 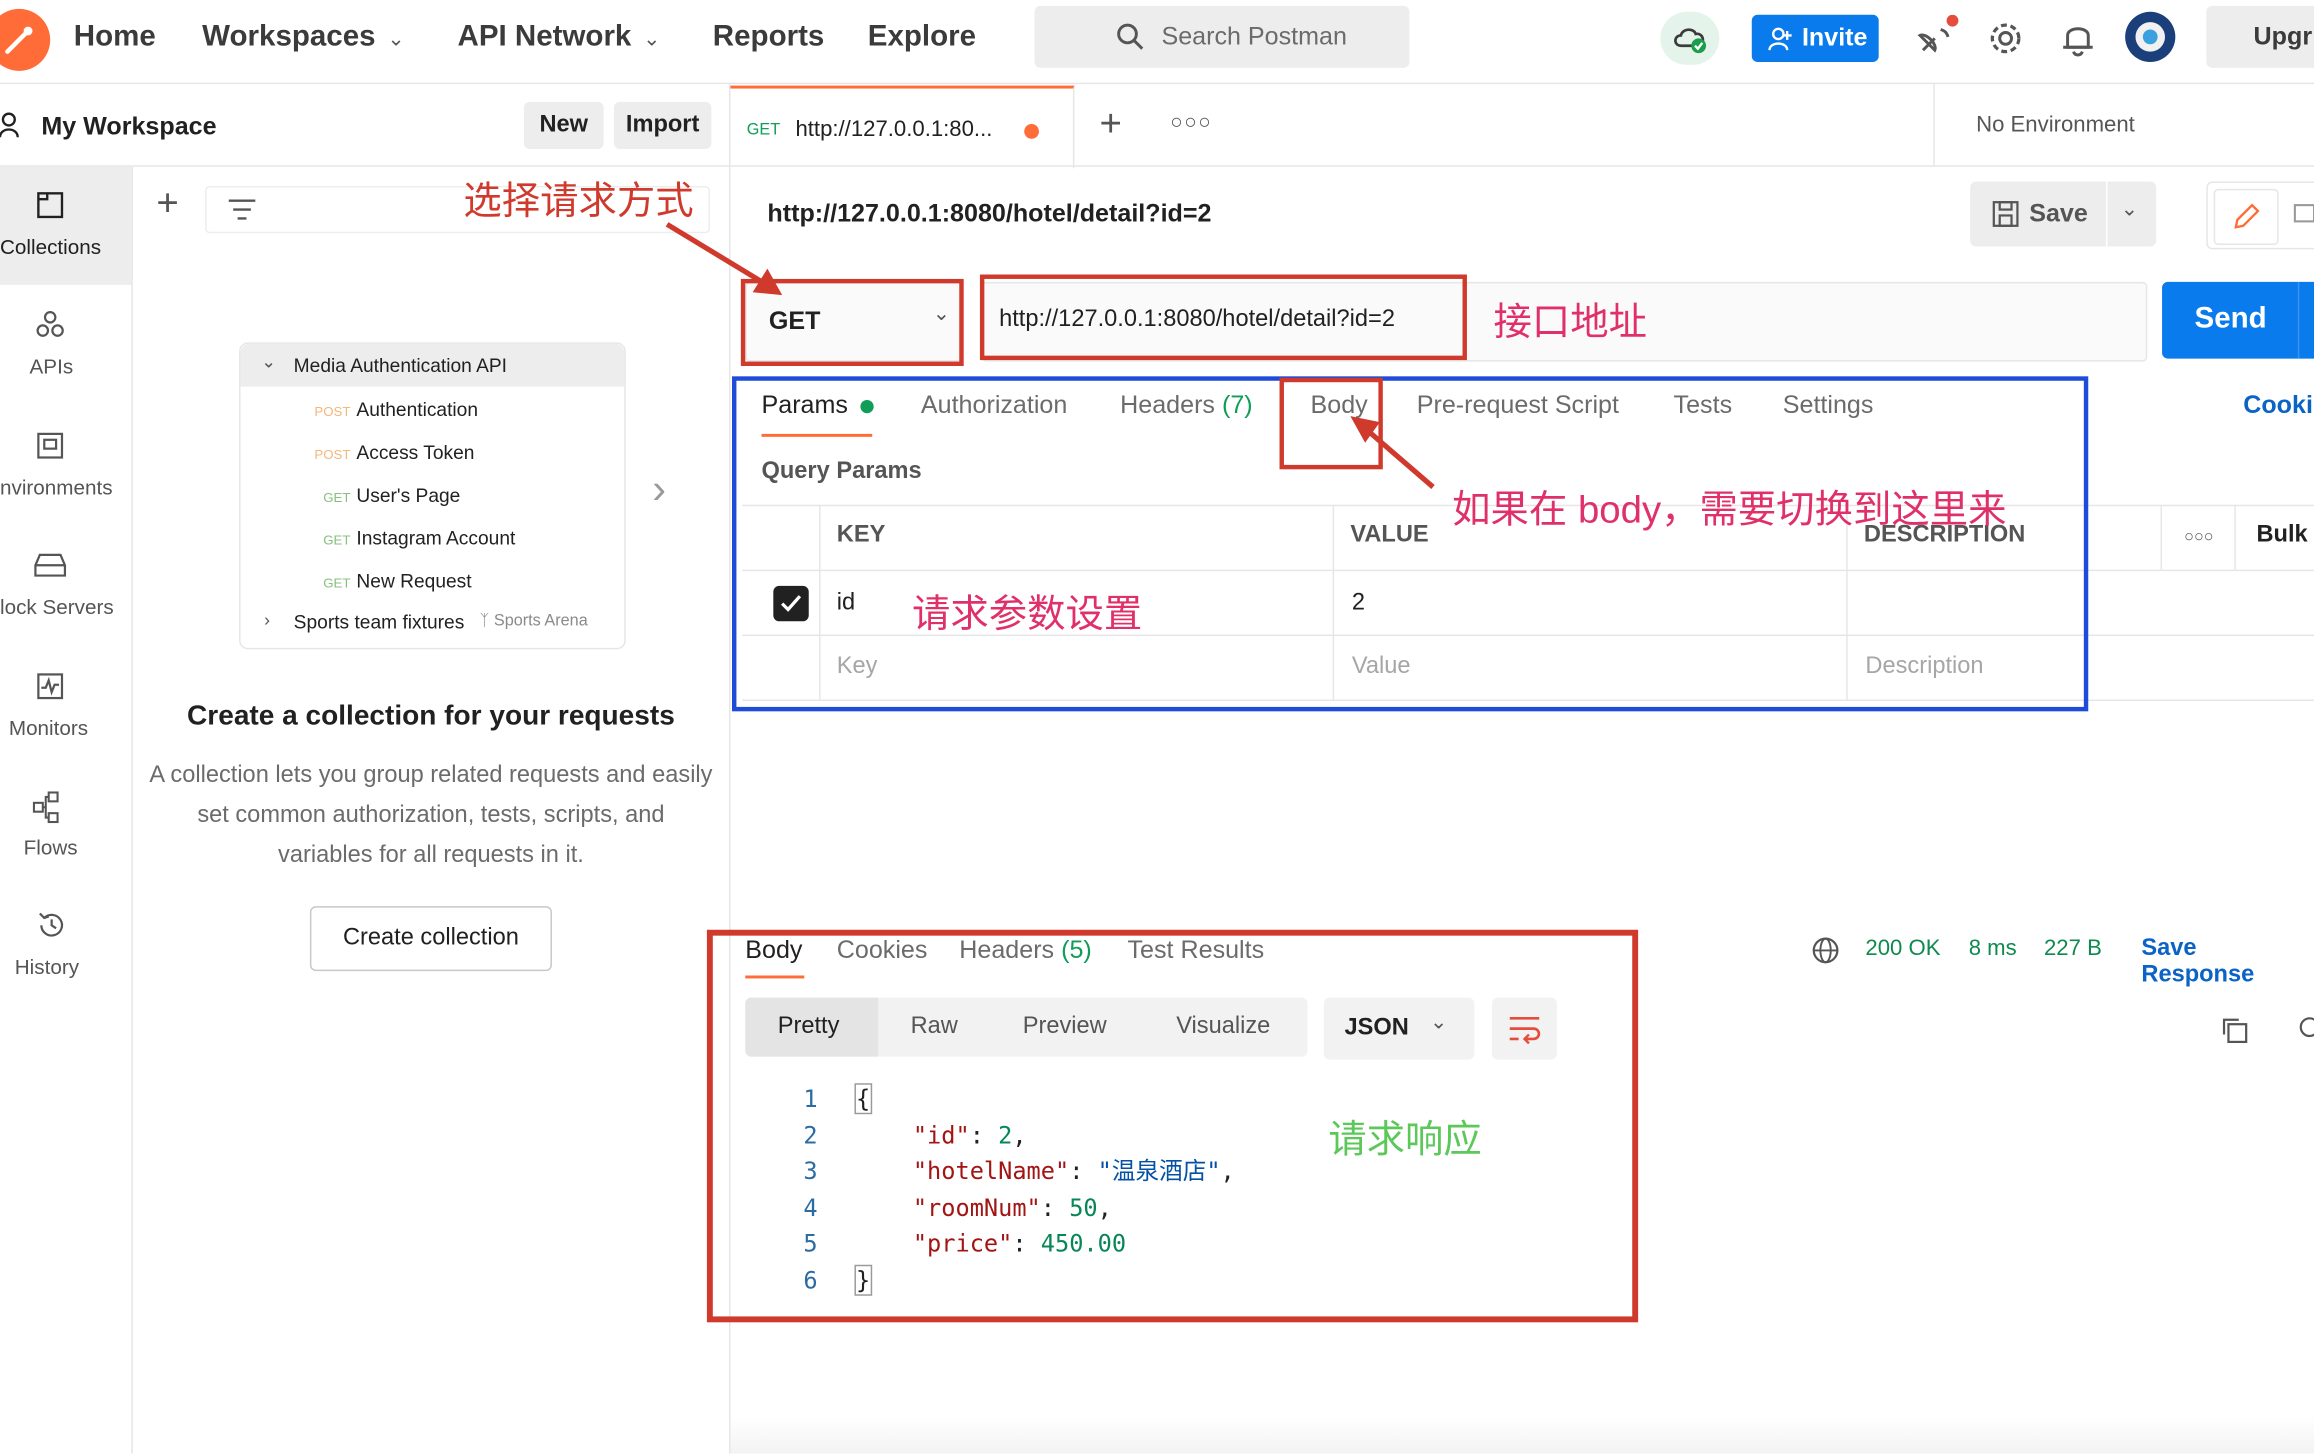 What do you see at coordinates (2073, 948) in the screenshot?
I see `response-size: 227 B` at bounding box center [2073, 948].